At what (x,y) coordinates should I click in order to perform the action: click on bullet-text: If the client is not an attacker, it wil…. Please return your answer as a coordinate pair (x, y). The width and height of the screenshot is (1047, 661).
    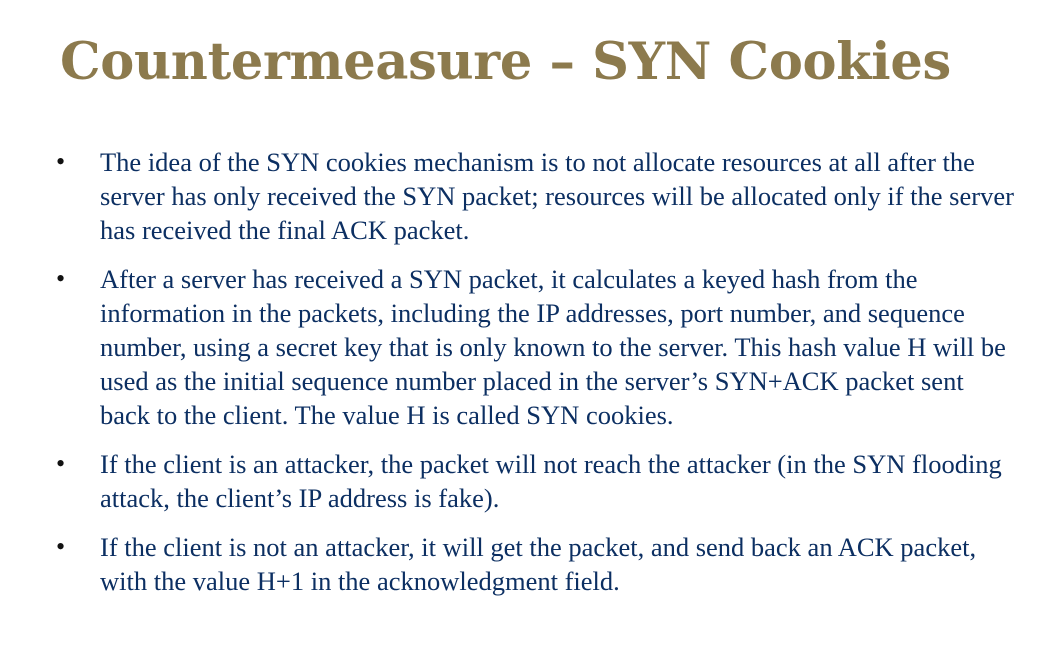
    Looking at the image, I should click on (538, 564).